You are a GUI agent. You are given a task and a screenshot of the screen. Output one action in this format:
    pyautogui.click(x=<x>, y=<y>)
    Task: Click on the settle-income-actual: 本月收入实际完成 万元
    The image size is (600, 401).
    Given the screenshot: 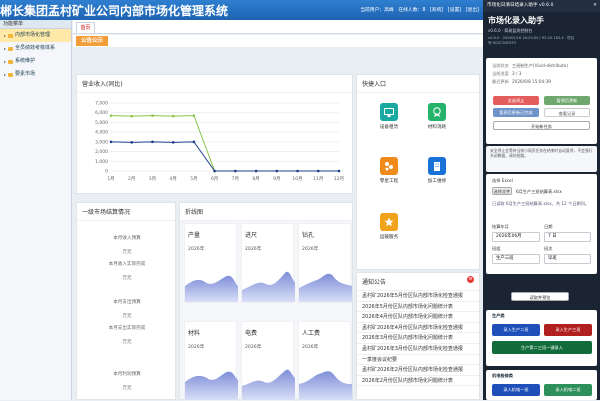 What is the action you would take?
    pyautogui.click(x=127, y=271)
    